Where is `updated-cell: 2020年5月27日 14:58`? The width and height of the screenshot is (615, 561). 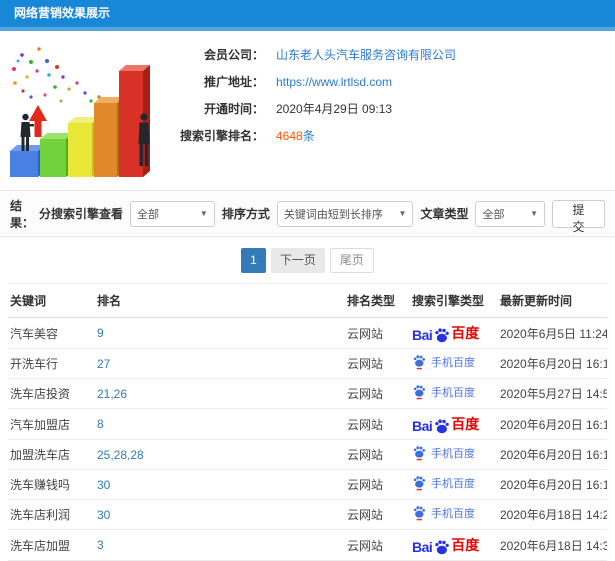 updated-cell: 2020年5月27日 14:58 is located at coordinates (552, 393).